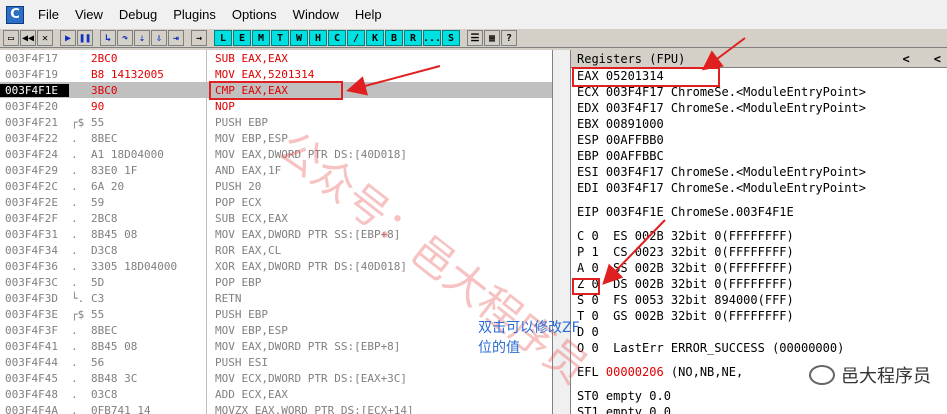 The image size is (947, 414). I want to click on menu-file: File, so click(48, 14).